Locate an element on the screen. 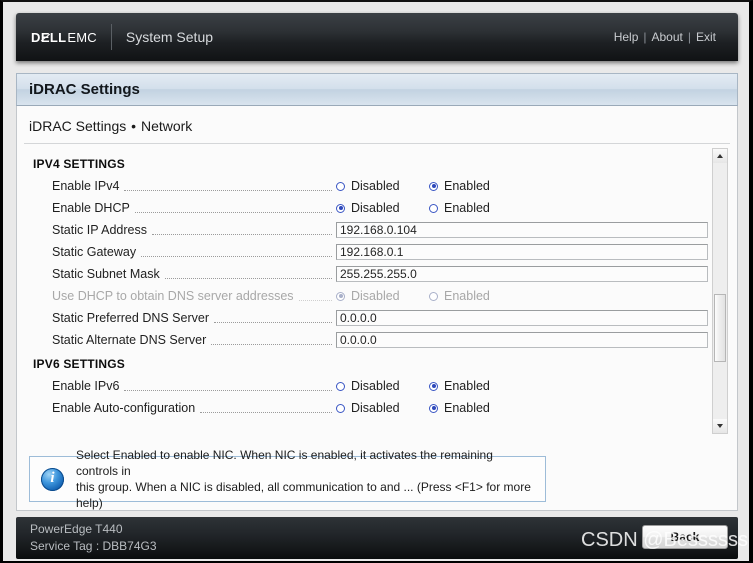 The height and width of the screenshot is (563, 753). setting-row: Static Alternate DNS Server 0.0.0.0 is located at coordinates (366, 340).